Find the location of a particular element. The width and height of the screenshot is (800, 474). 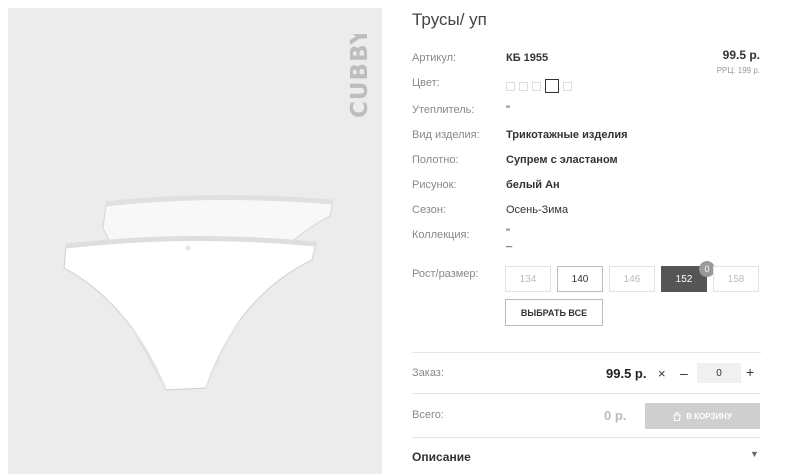

order-price: 99.5 р. is located at coordinates (626, 373).